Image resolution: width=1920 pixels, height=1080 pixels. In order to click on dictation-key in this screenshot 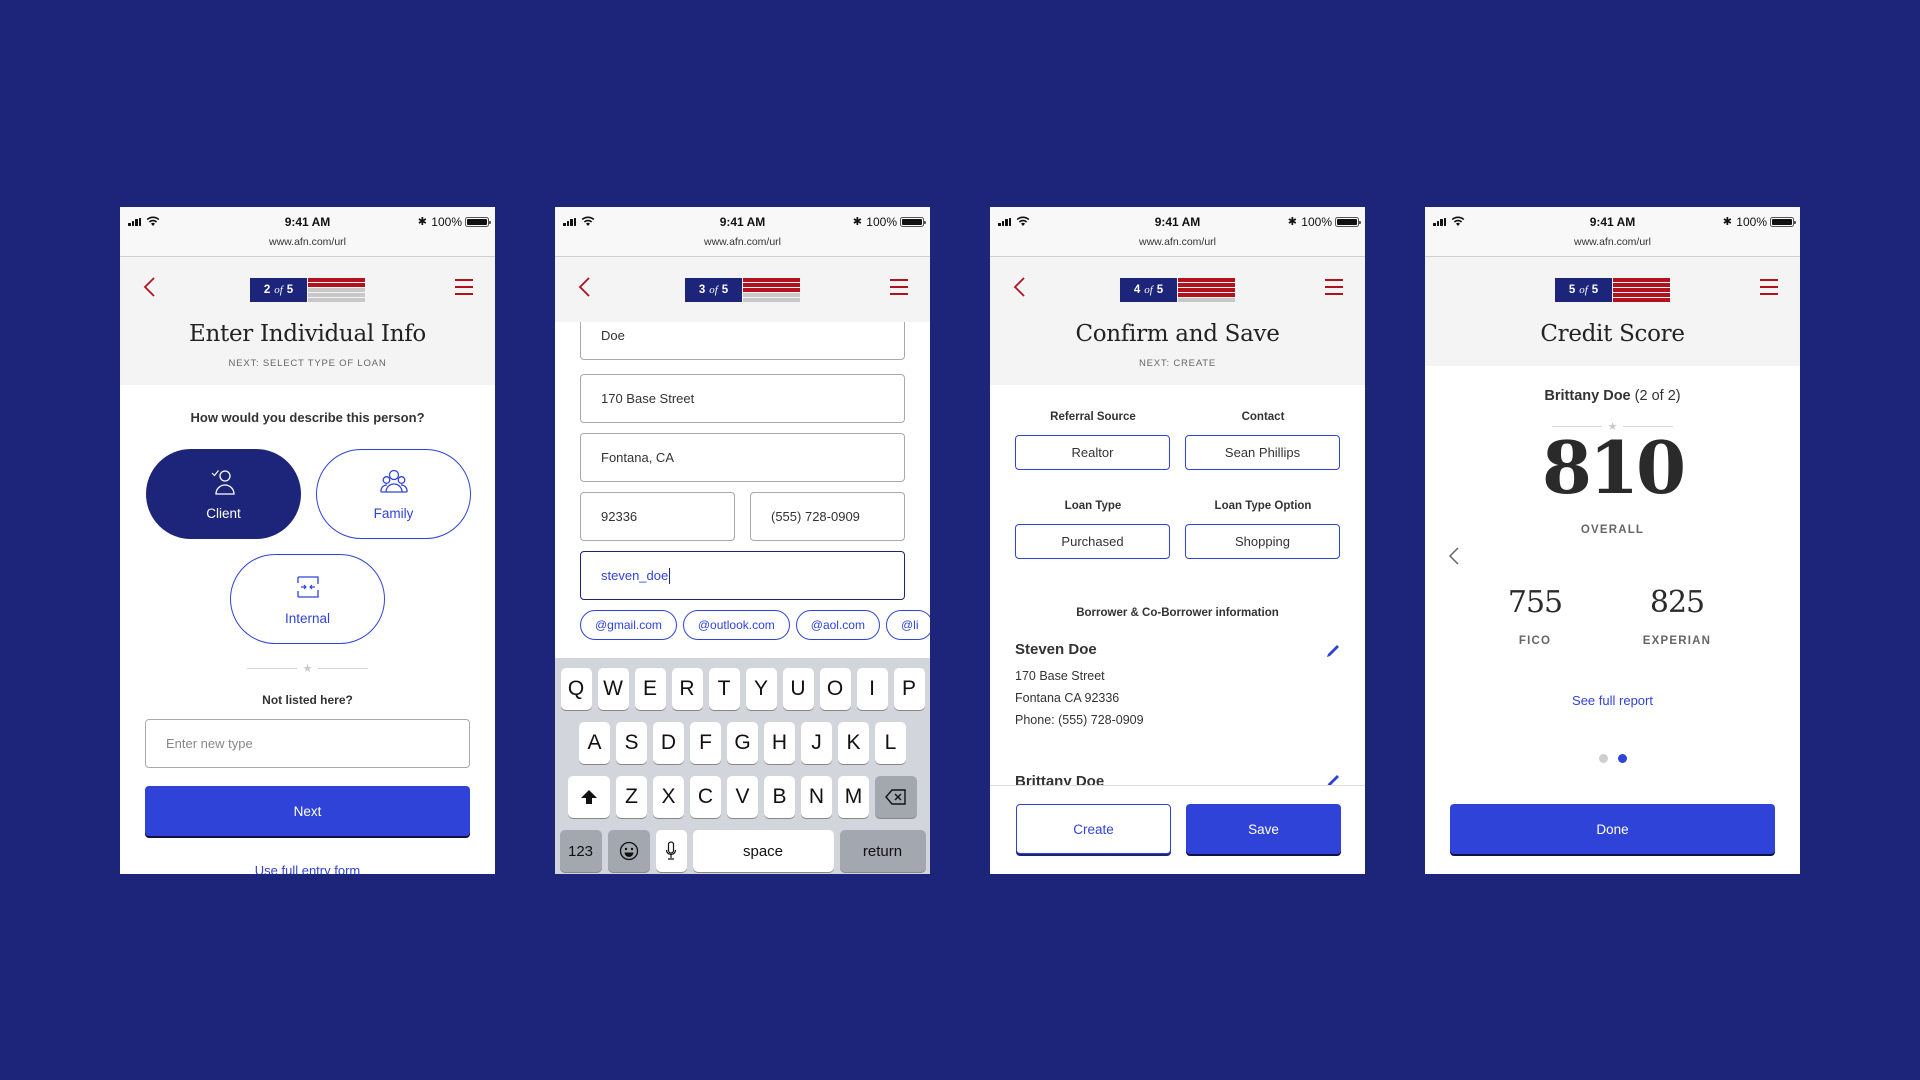, I will do `click(671, 851)`.